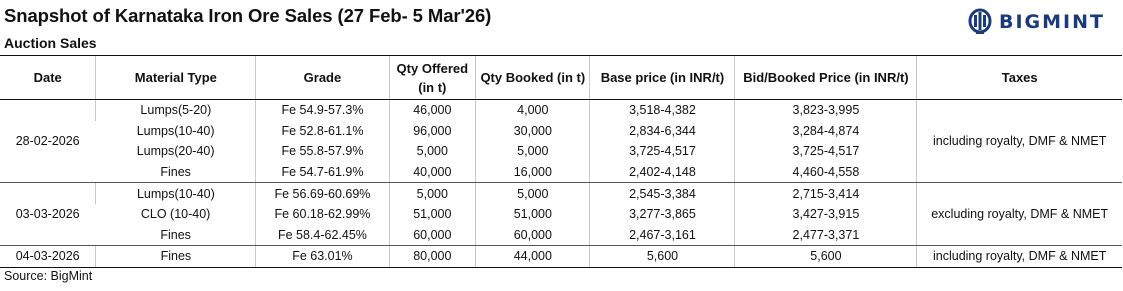 The width and height of the screenshot is (1123, 291). What do you see at coordinates (662, 172) in the screenshot?
I see `base-price-cell: 2,402-4,148` at bounding box center [662, 172].